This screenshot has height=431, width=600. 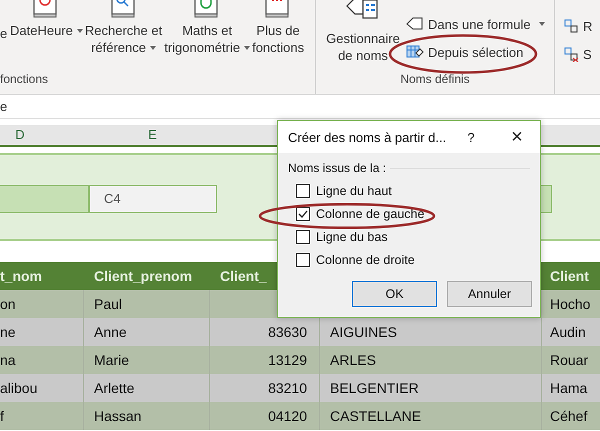 What do you see at coordinates (569, 360) in the screenshot?
I see `table-cell-text: Rouar` at bounding box center [569, 360].